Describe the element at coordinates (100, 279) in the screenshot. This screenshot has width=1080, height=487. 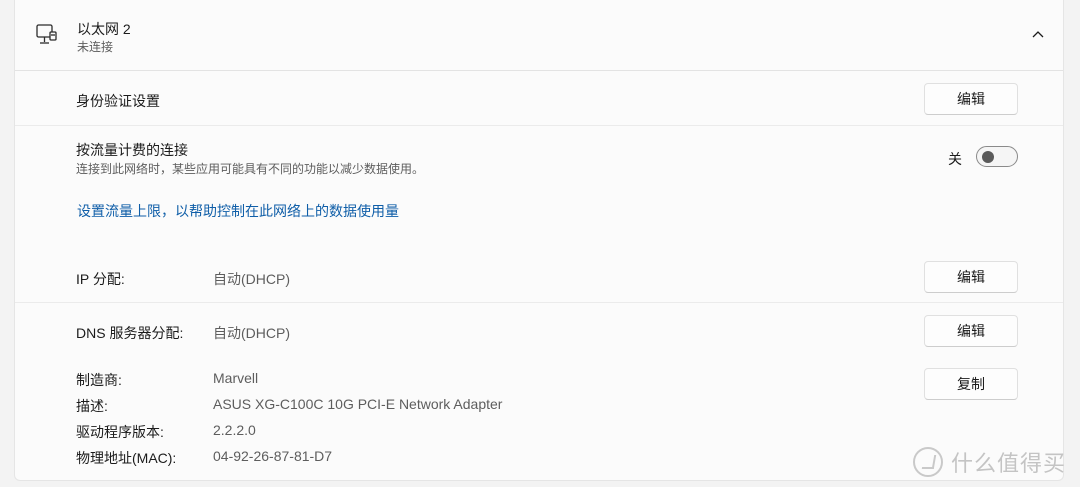
I see `ip-assignment-label: IP 分配:` at that location.